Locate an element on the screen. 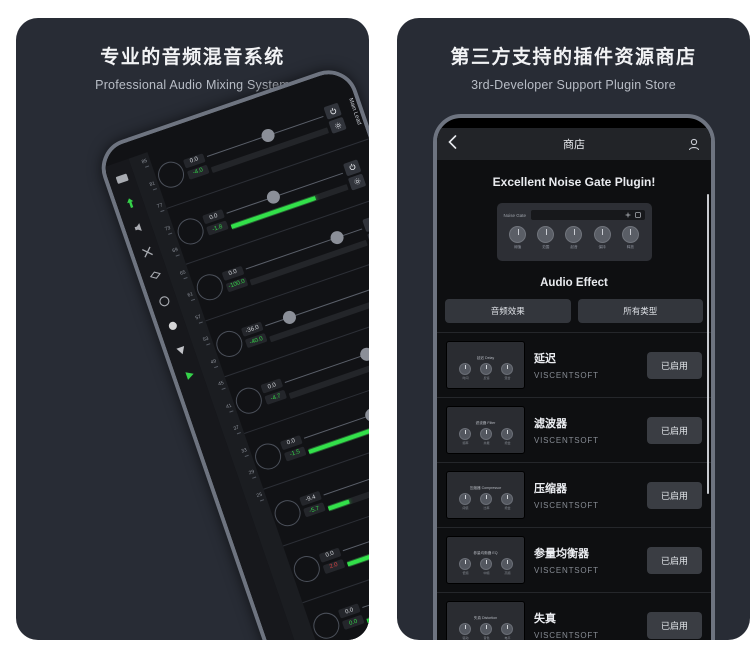  promo-knob: 阈值 is located at coordinates (518, 238).